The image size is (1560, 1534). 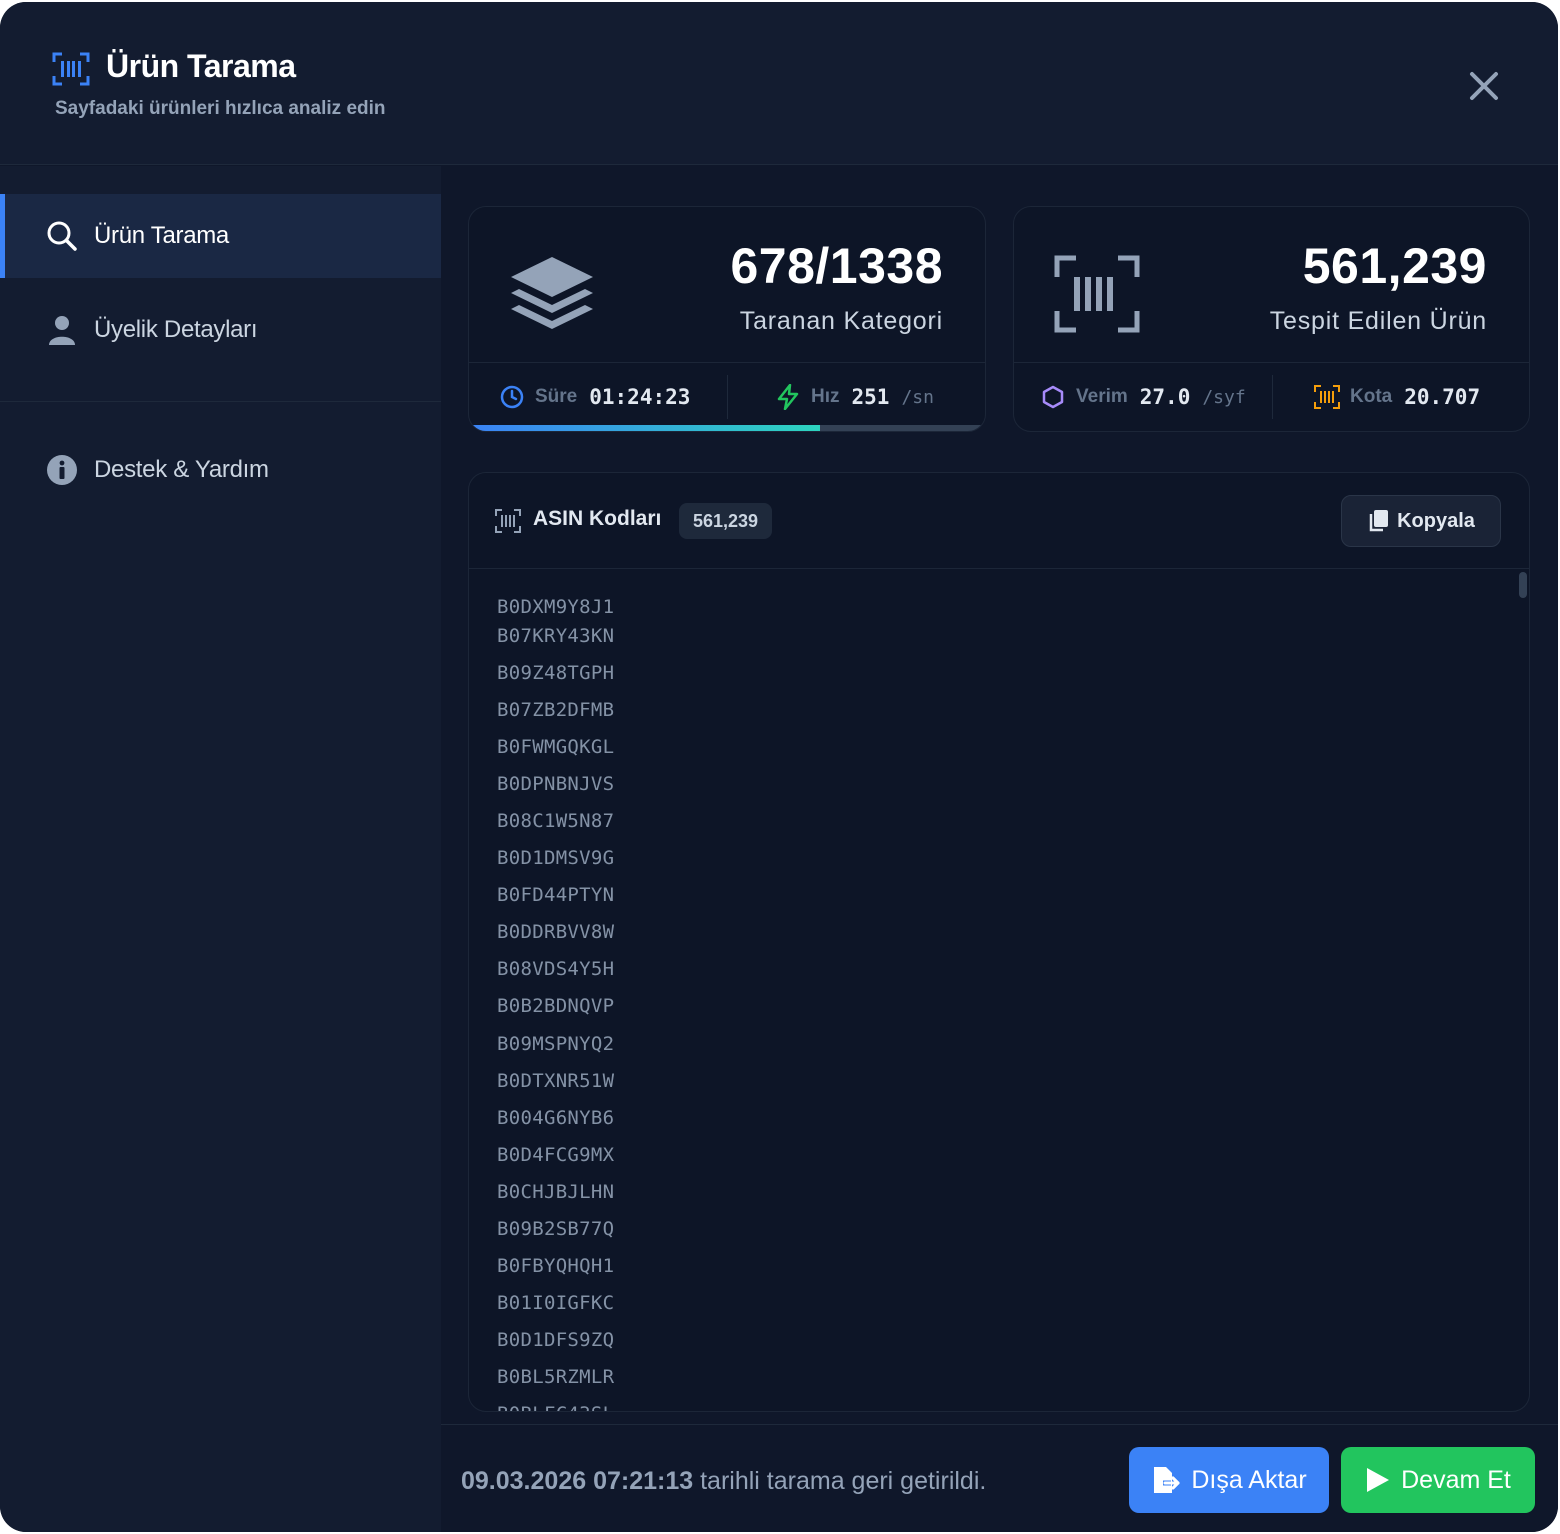 What do you see at coordinates (1436, 520) in the screenshot?
I see `copy-button-label: Kopyala` at bounding box center [1436, 520].